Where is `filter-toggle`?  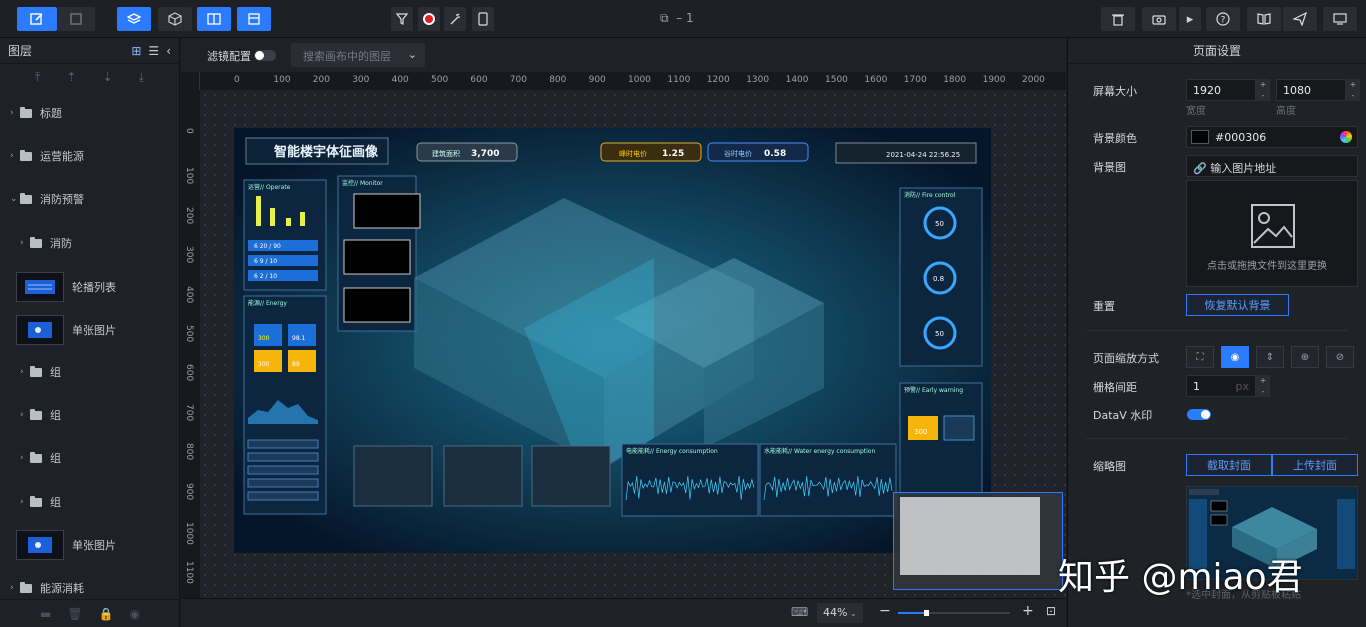
filter-toggle is located at coordinates (265, 55).